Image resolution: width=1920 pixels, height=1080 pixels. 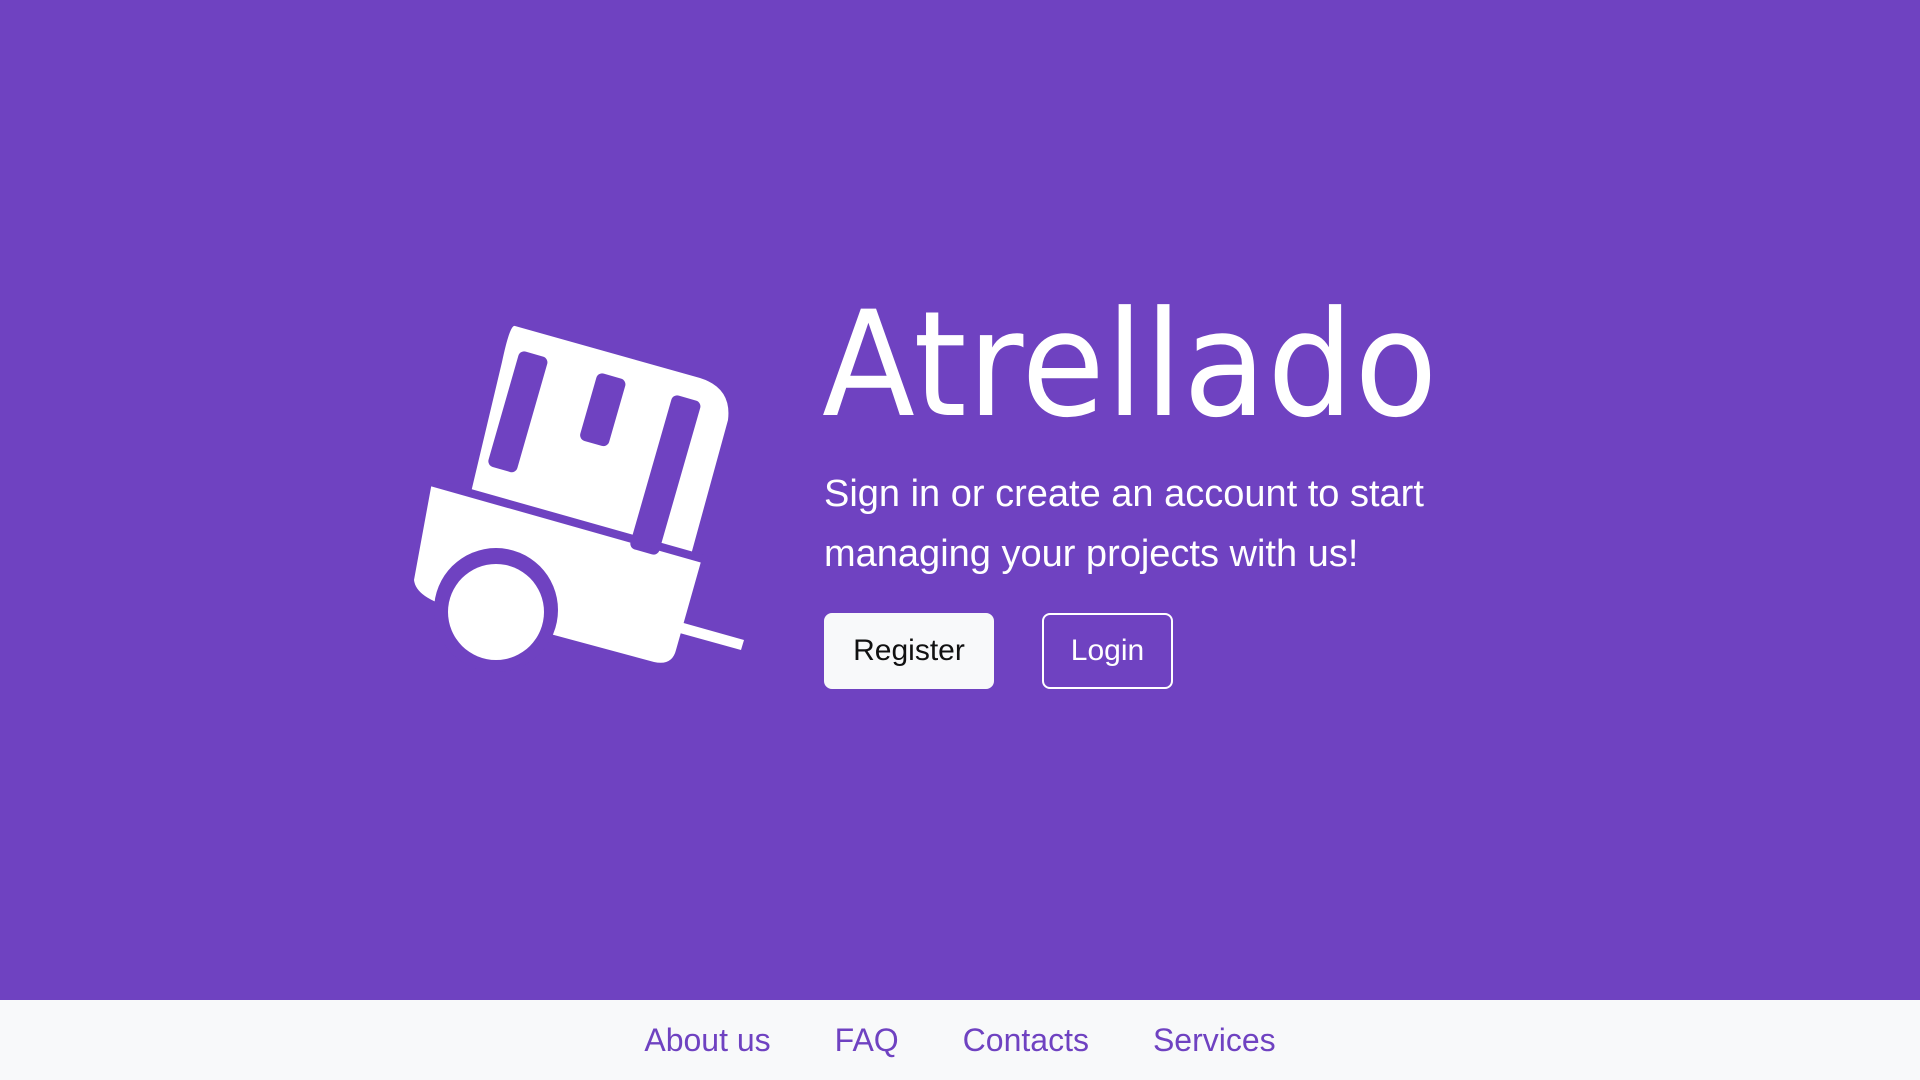 What do you see at coordinates (707, 1040) in the screenshot?
I see `footer-link-about-us: About us` at bounding box center [707, 1040].